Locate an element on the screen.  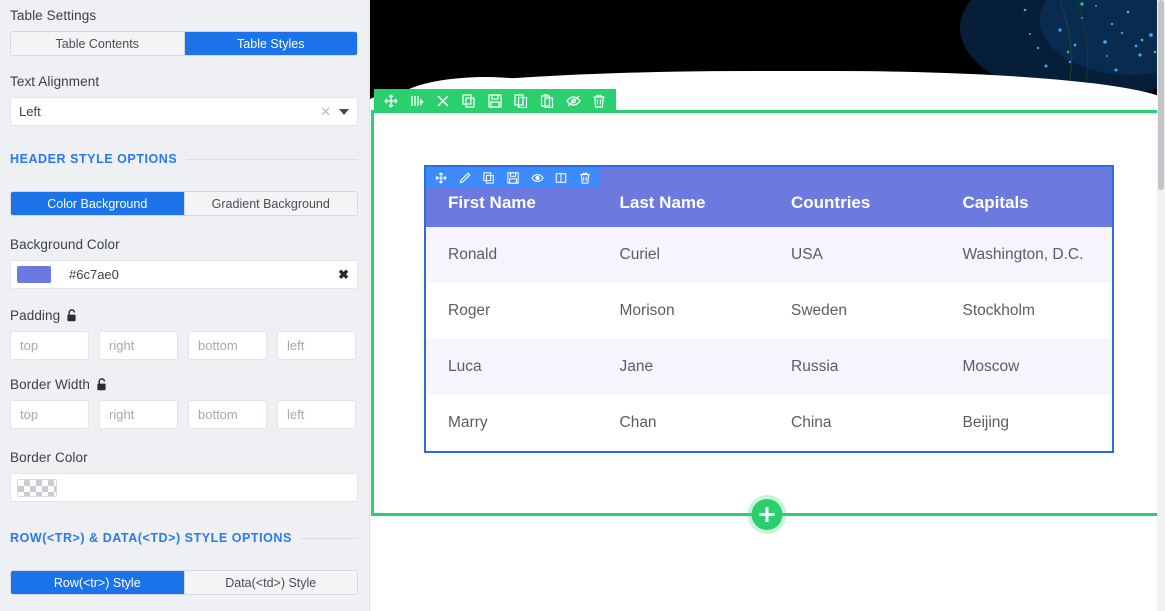
eye-icon is located at coordinates (537, 177).